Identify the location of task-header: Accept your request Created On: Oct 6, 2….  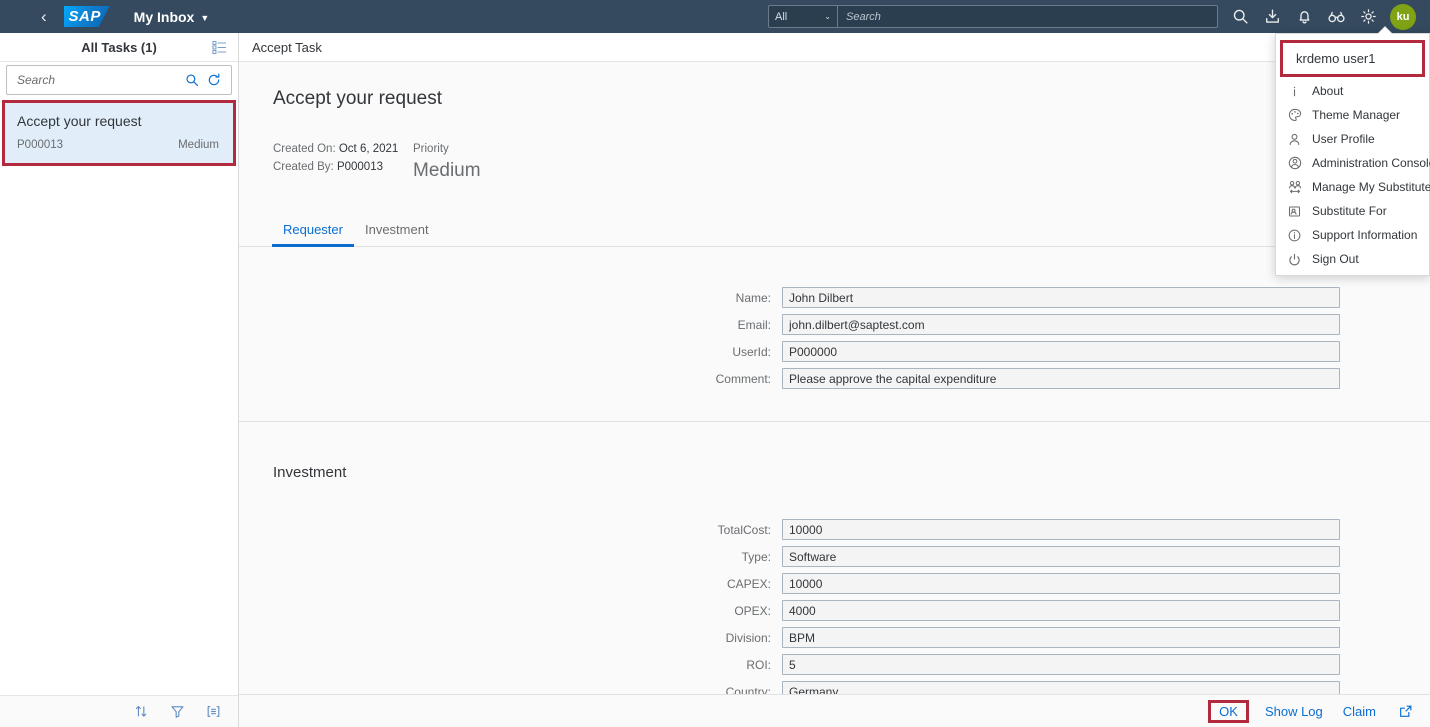
(834, 122).